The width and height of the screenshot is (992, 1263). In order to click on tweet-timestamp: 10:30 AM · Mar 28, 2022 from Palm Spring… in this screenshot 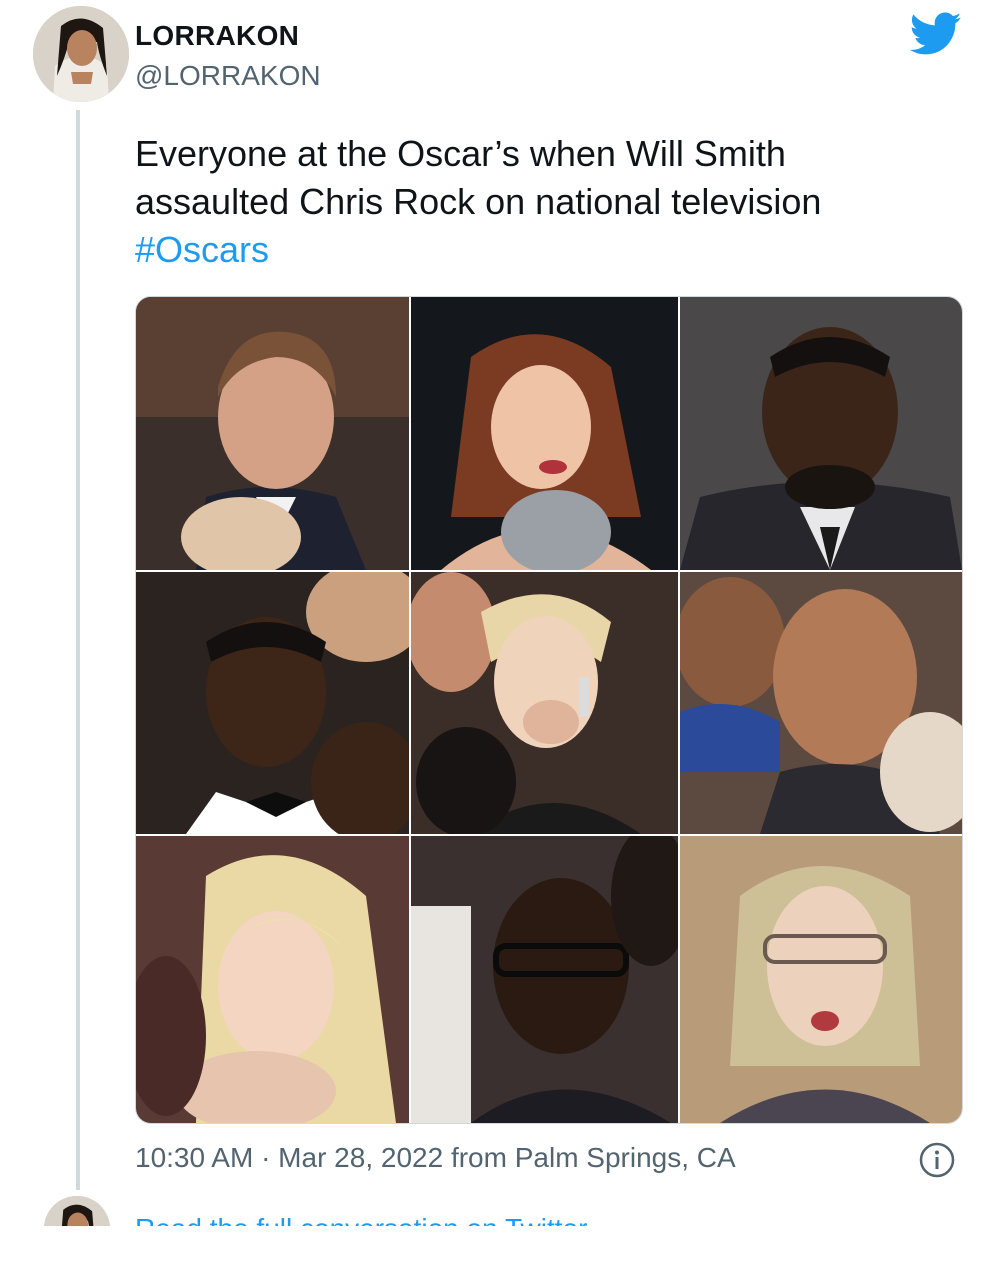, I will do `click(435, 1158)`.